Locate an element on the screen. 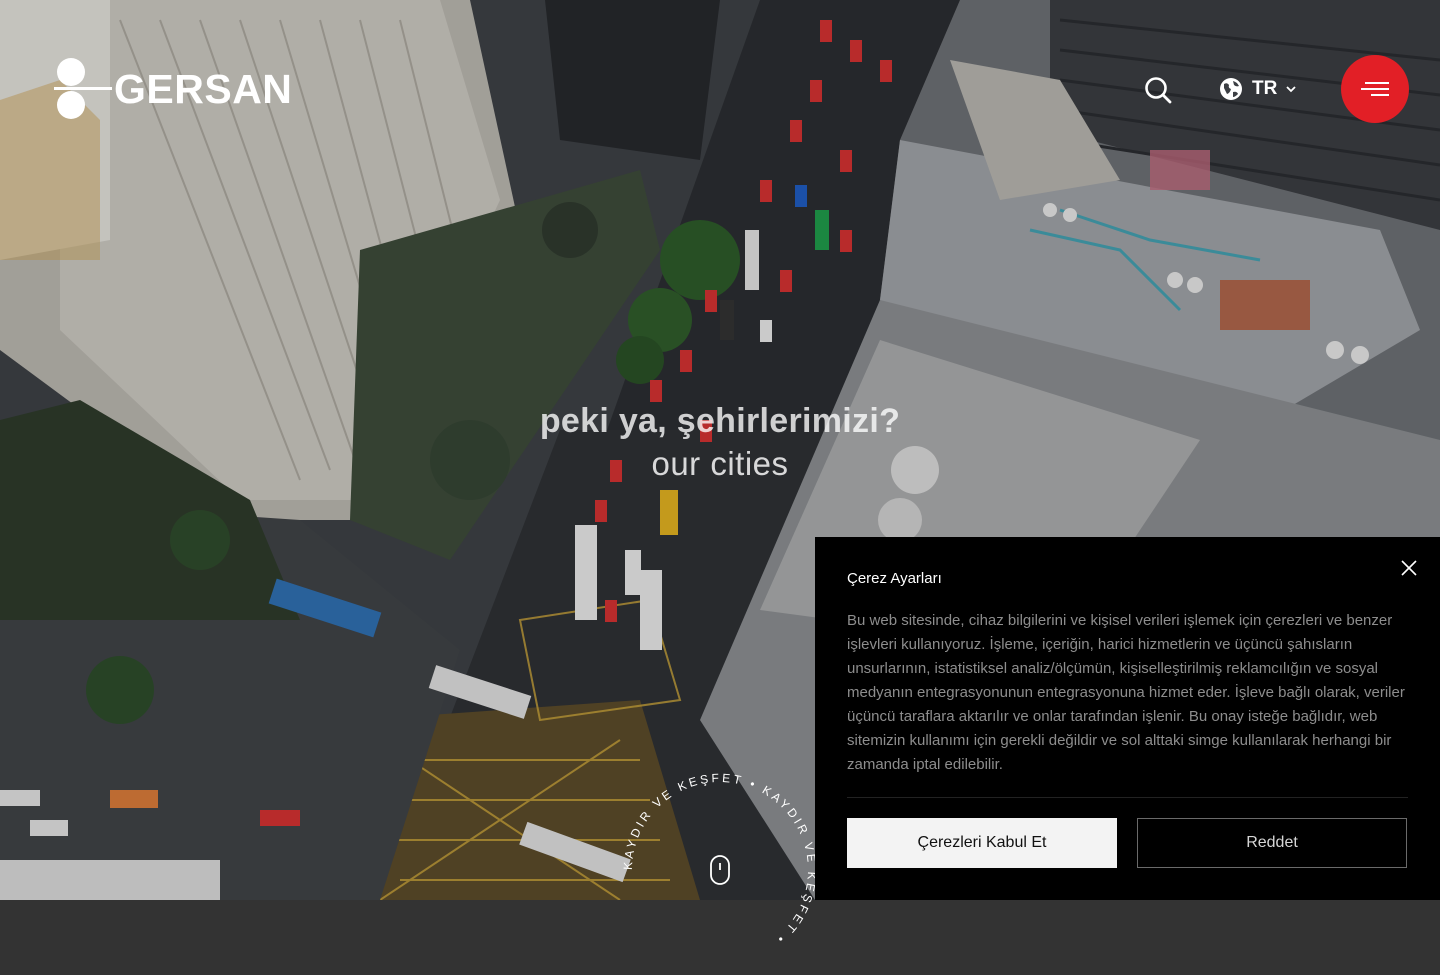 The image size is (1440, 975). menu-button is located at coordinates (1375, 89).